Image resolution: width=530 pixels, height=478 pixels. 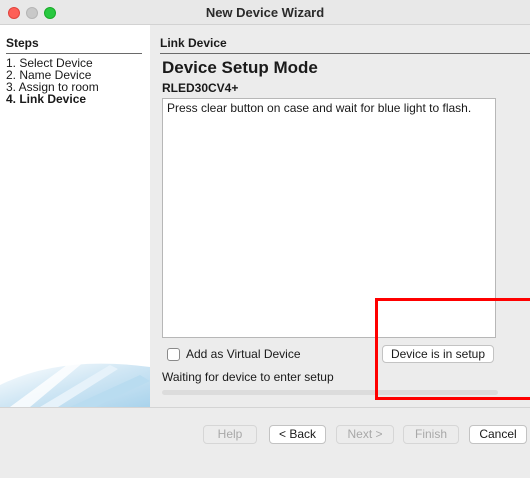 I want to click on wizard-graphic-icon, so click(x=75, y=383).